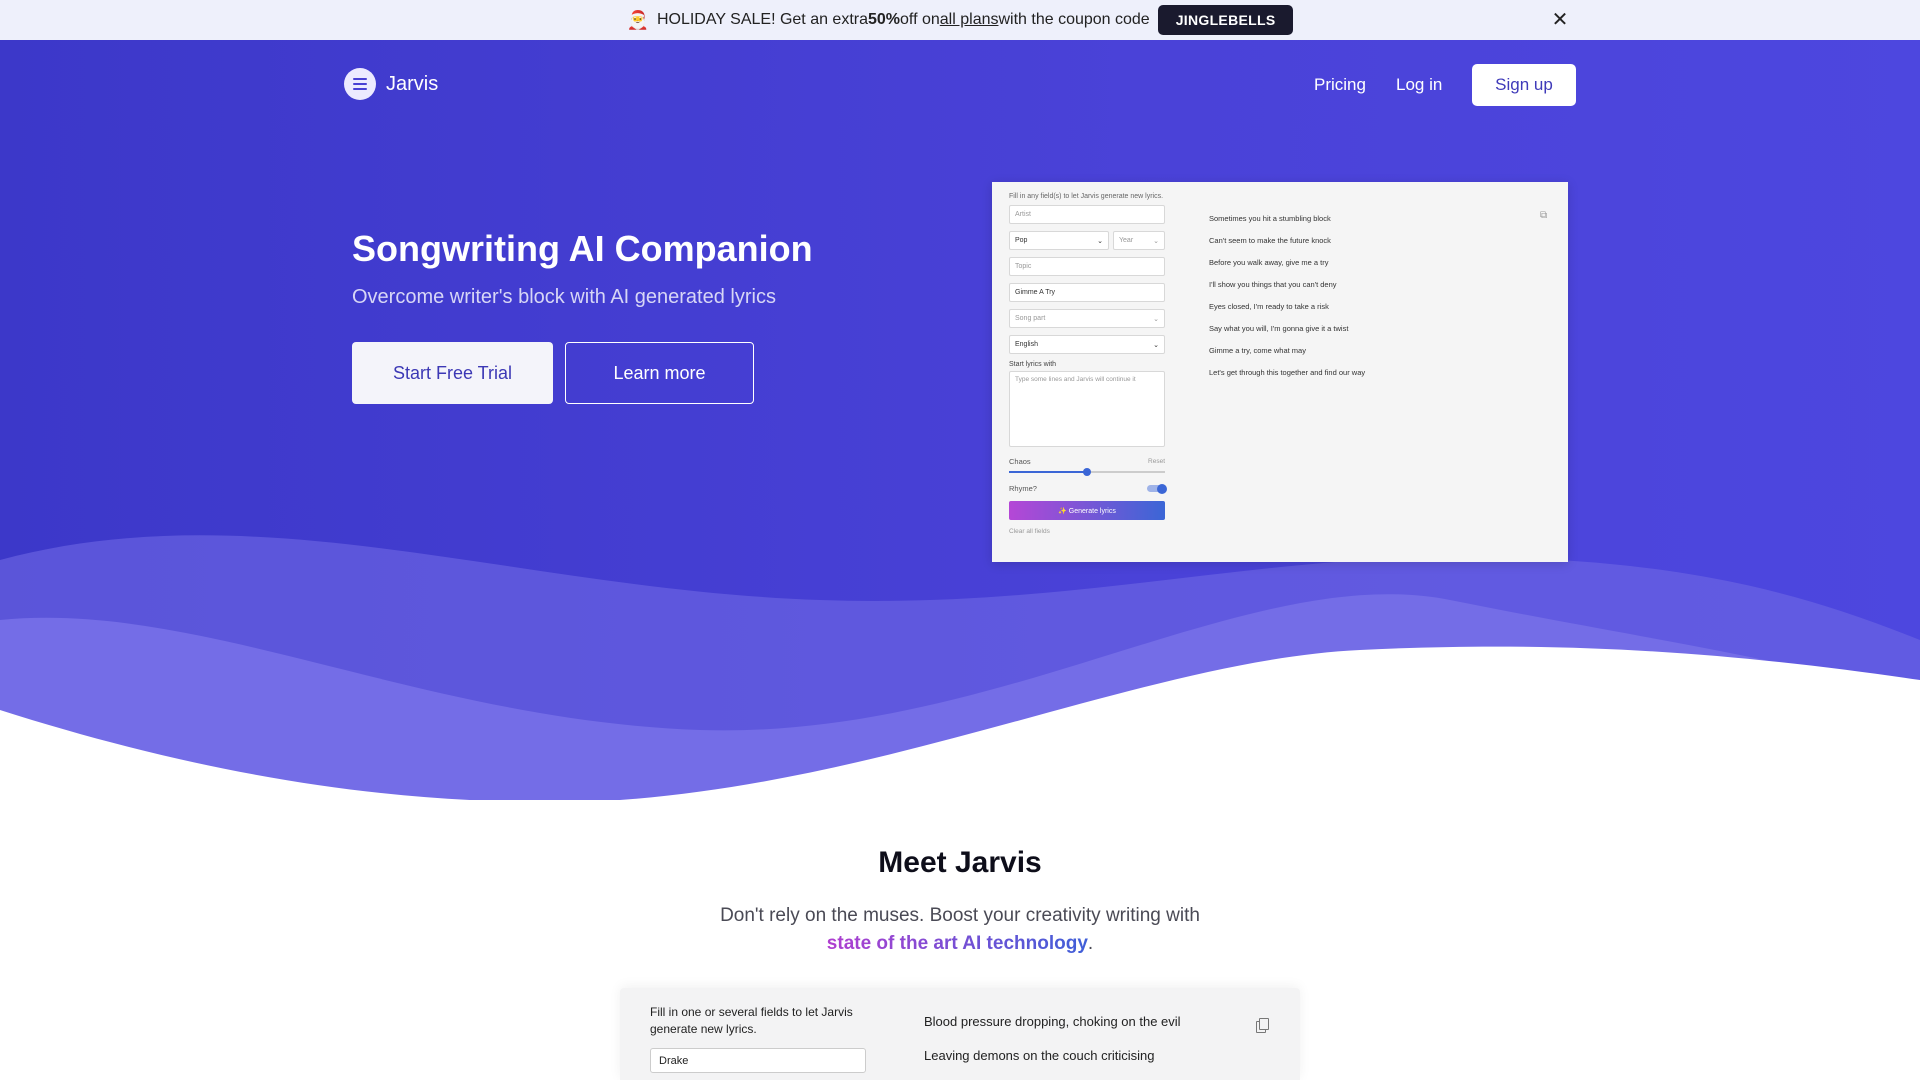 This screenshot has height=1080, width=1920. I want to click on preview-lyric-line: Before you walk away, give me a try, so click(1269, 262).